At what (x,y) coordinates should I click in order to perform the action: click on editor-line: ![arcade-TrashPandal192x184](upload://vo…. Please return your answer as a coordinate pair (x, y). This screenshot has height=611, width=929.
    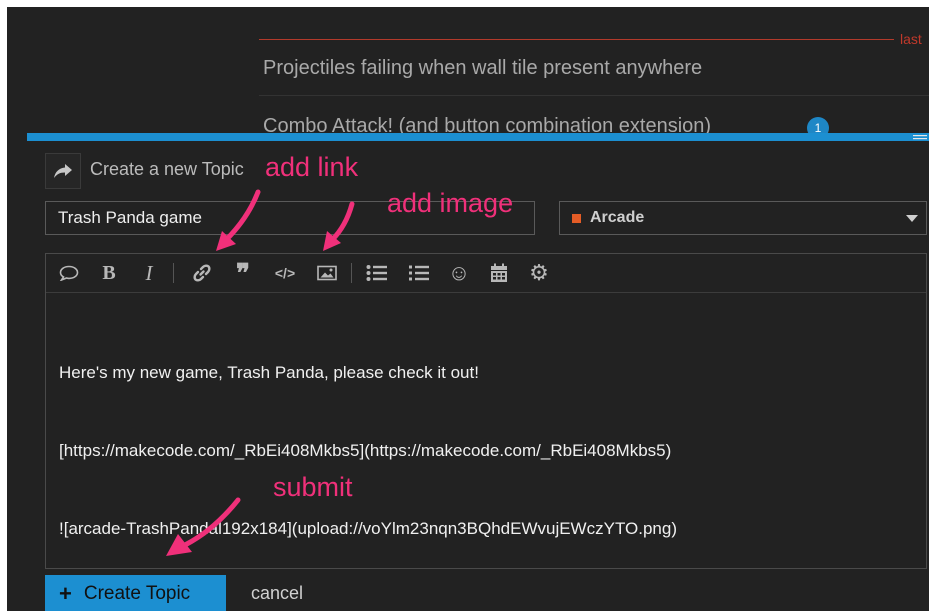
    Looking at the image, I should click on (368, 528).